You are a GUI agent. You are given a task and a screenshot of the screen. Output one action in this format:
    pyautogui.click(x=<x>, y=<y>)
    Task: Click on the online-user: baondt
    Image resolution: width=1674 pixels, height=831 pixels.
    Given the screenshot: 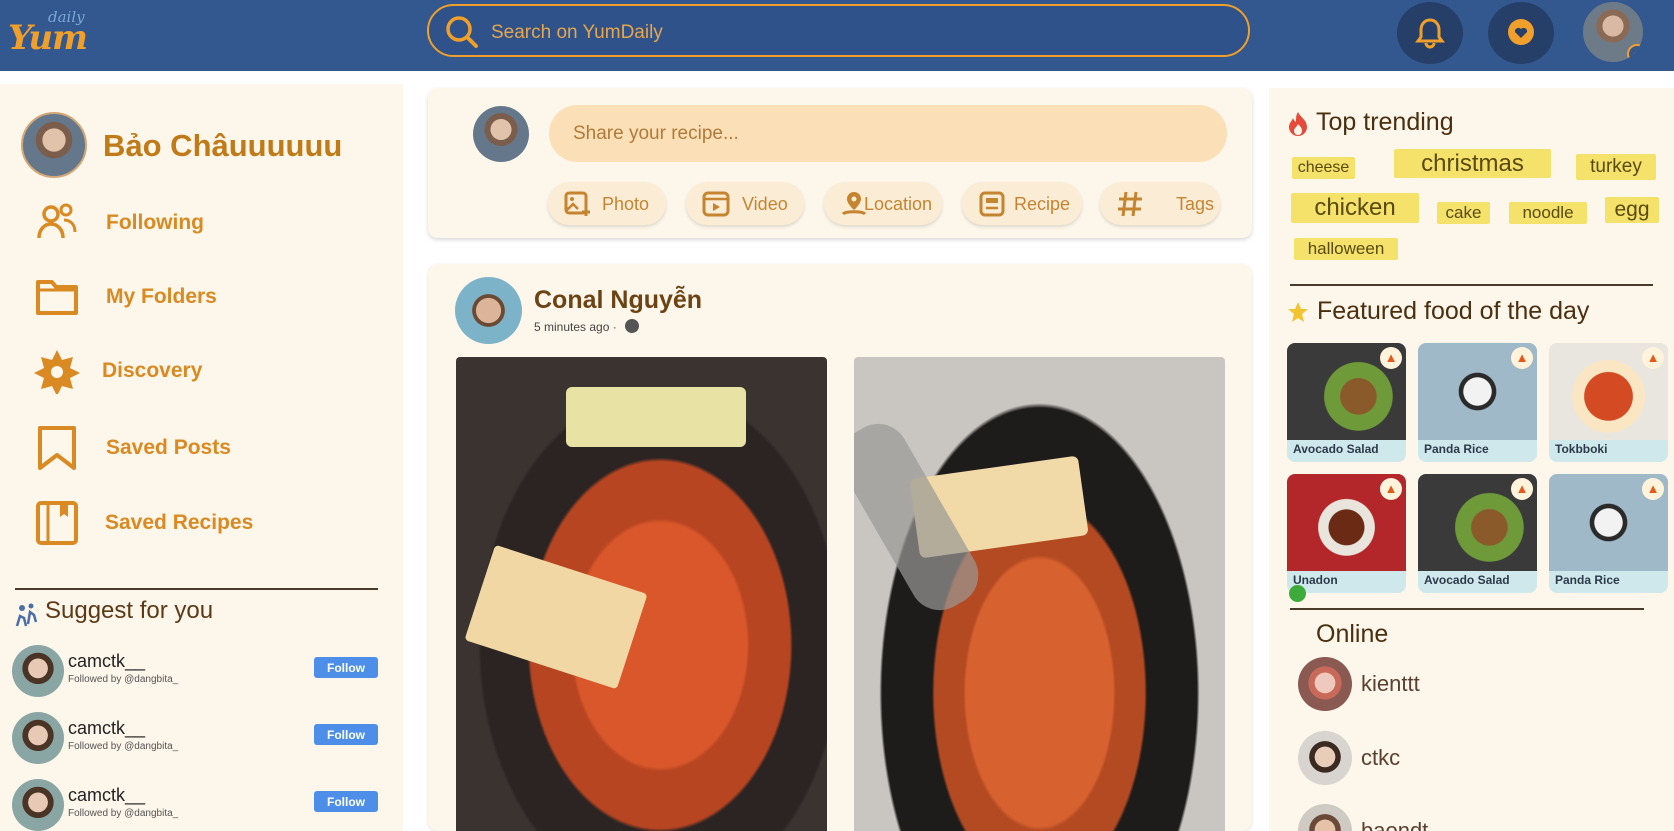 What is the action you would take?
    pyautogui.click(x=1448, y=817)
    